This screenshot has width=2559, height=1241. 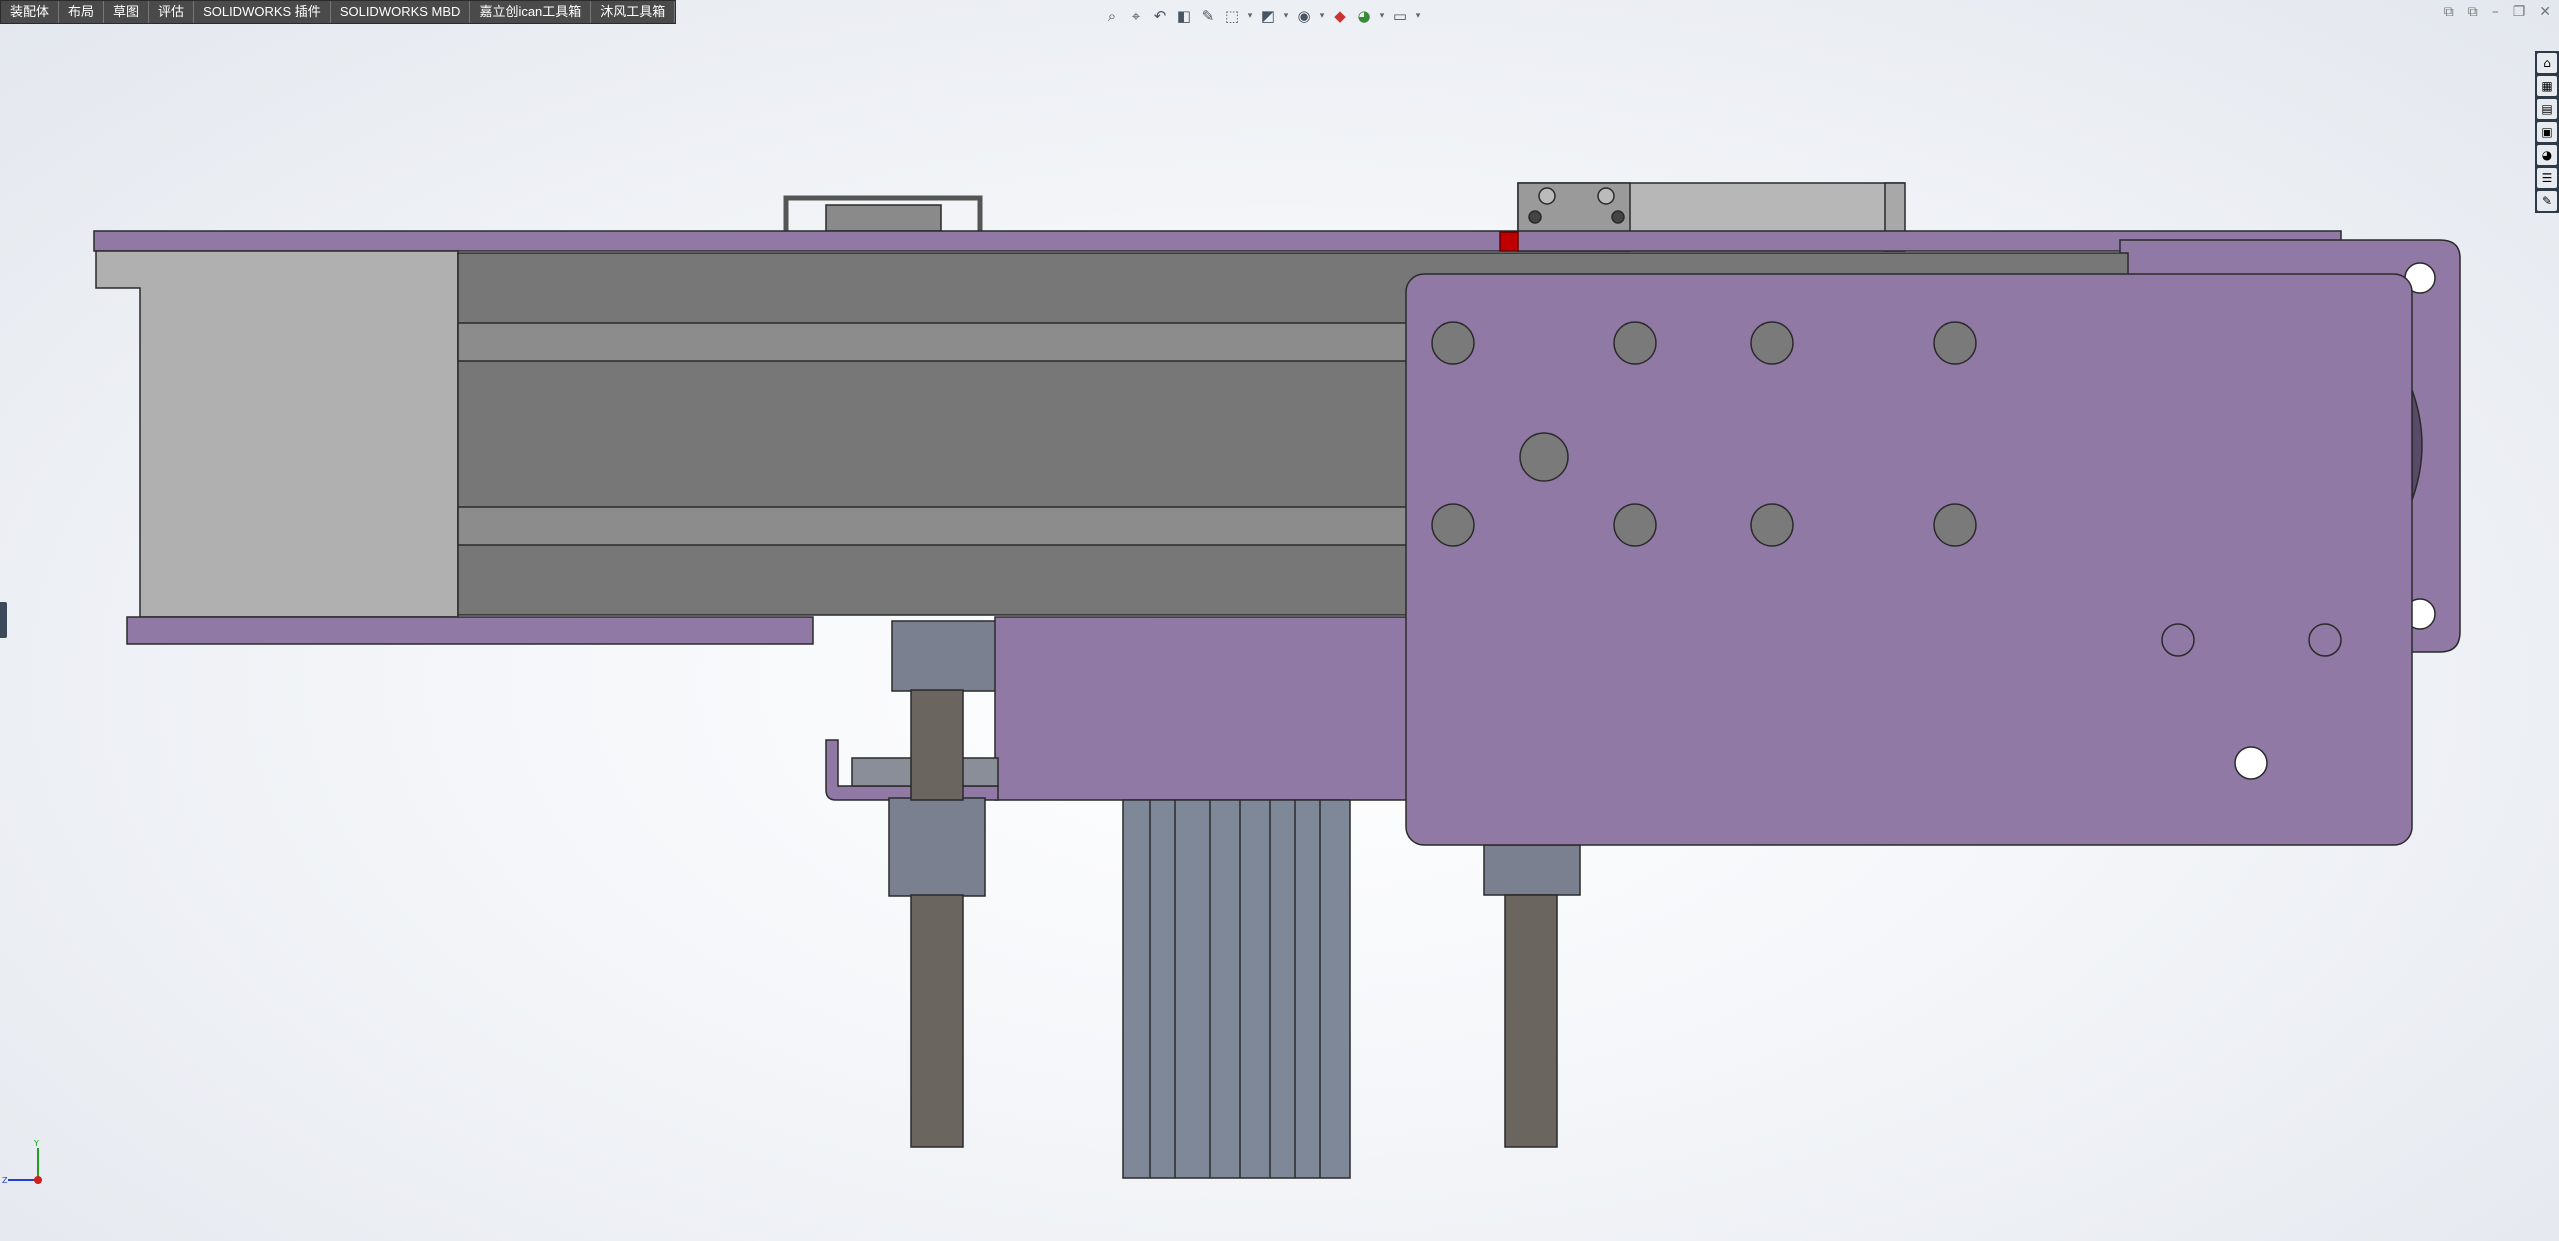 What do you see at coordinates (1205, 708) in the screenshot?
I see `slider-body` at bounding box center [1205, 708].